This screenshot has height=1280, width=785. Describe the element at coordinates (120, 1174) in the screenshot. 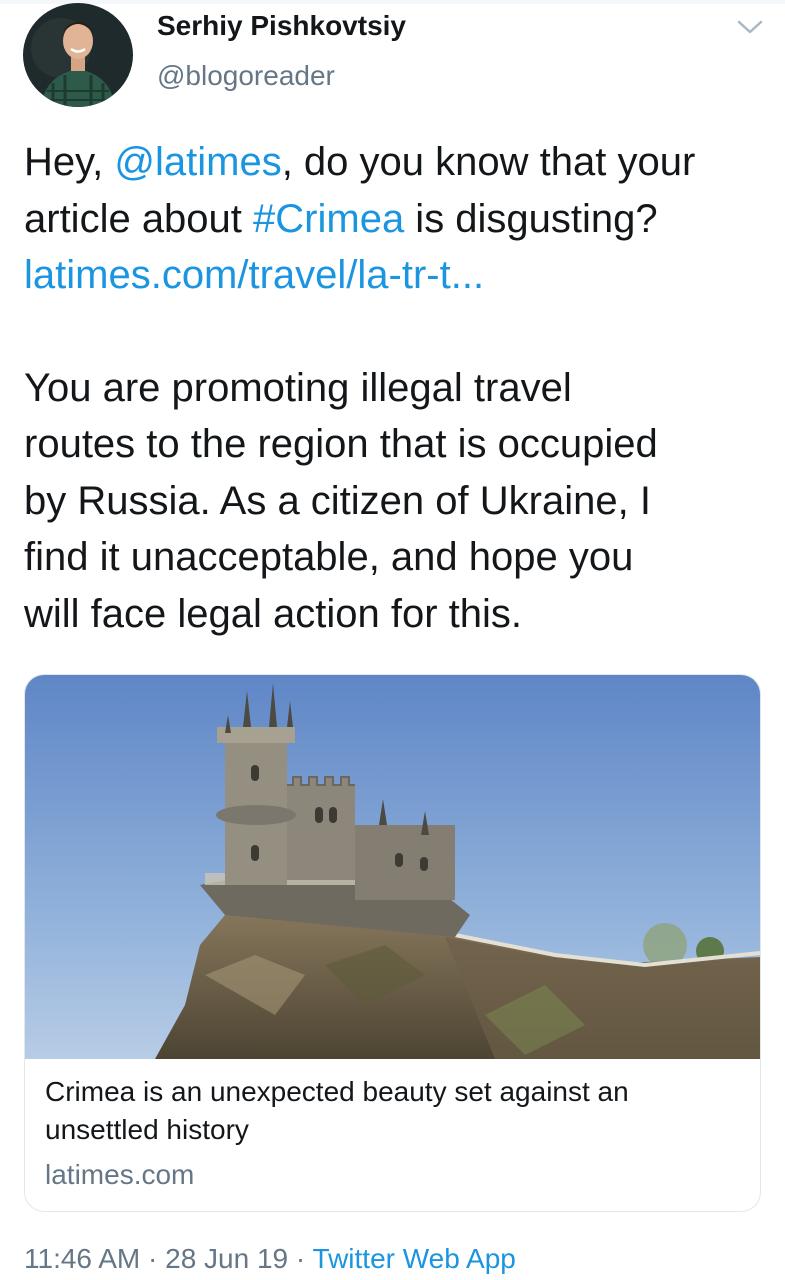

I see `card-domain: latimes.com` at that location.